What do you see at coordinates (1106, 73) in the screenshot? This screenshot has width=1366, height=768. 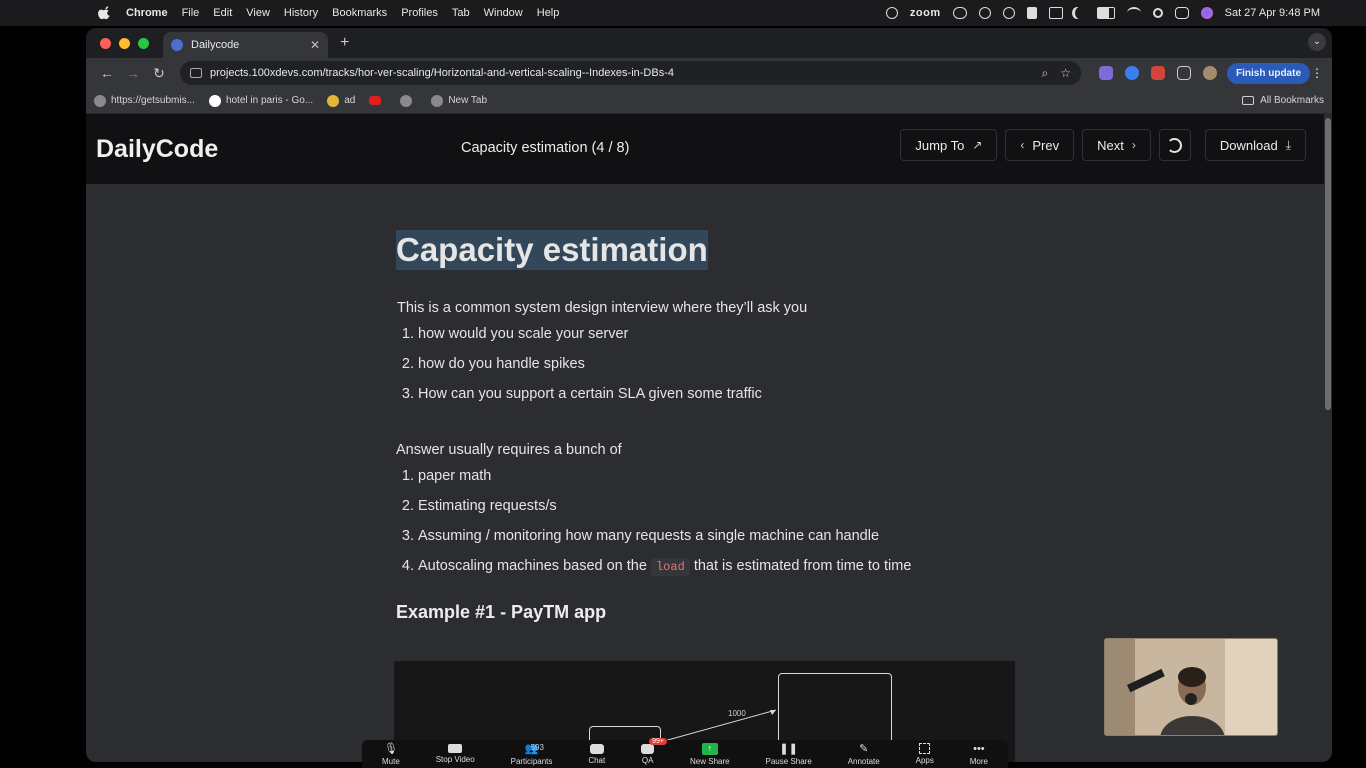 I see `extension-purple-icon` at bounding box center [1106, 73].